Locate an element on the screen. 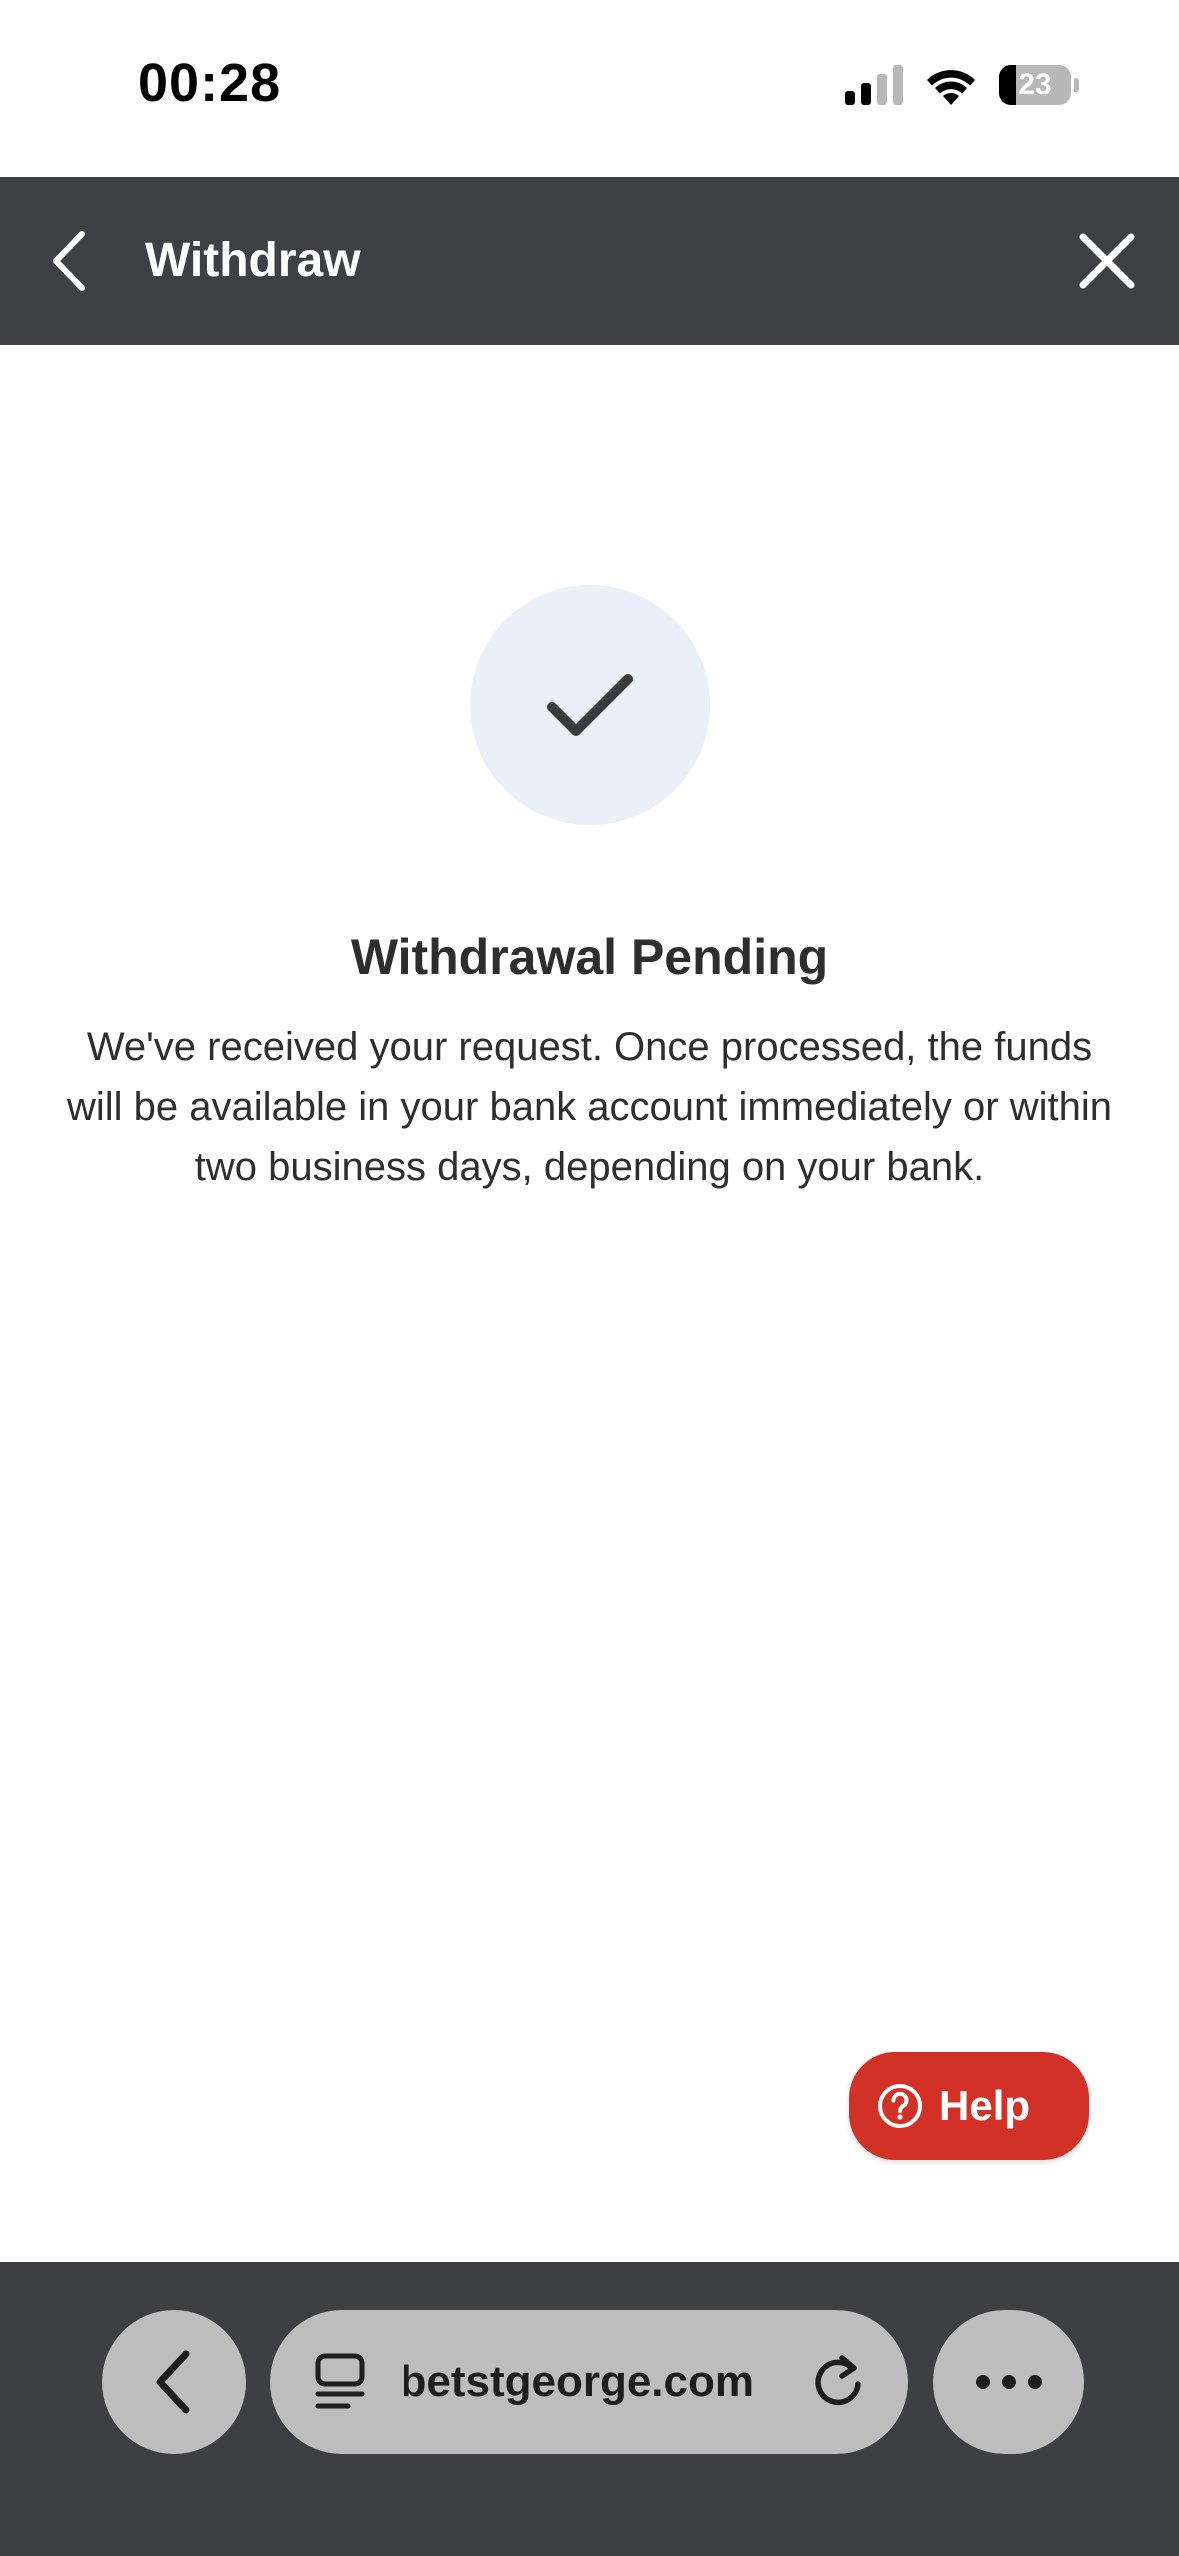 This screenshot has height=2556, width=1179. battery-level: 23 is located at coordinates (1035, 84).